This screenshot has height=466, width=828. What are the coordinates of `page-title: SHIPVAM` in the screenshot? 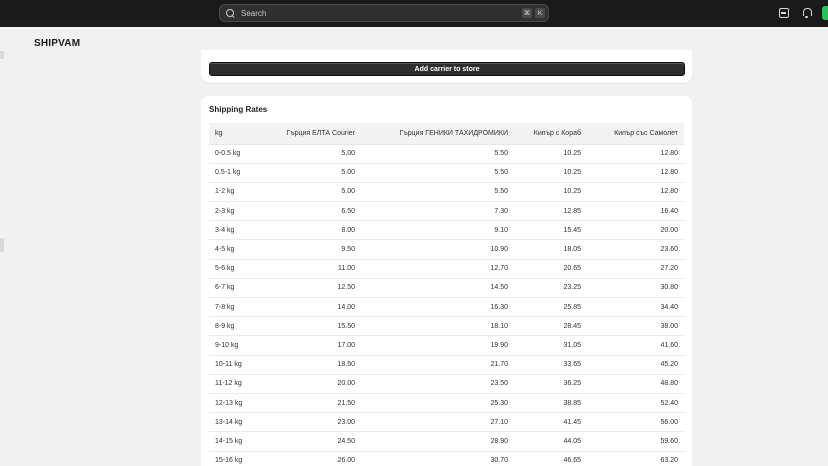 It's located at (57, 43).